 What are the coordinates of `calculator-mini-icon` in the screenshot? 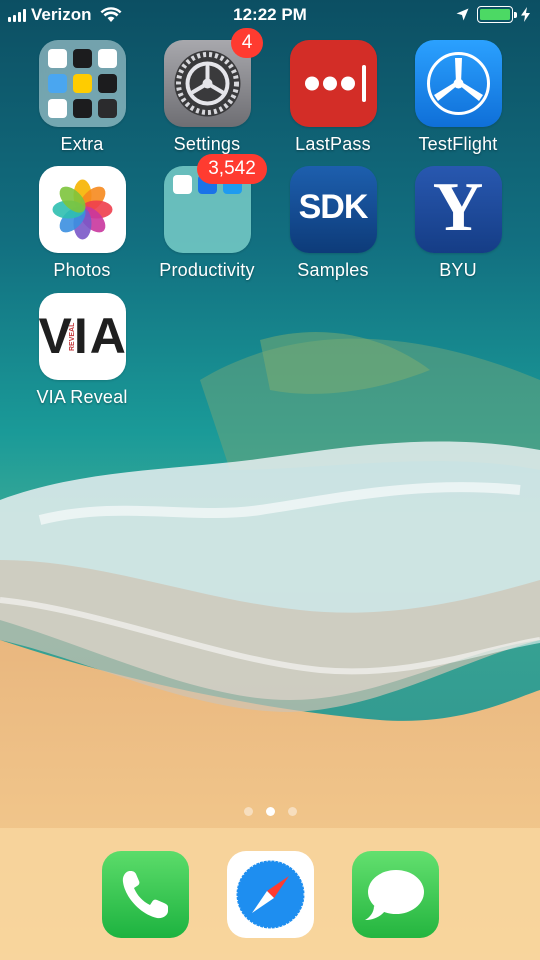 It's located at (107, 83).